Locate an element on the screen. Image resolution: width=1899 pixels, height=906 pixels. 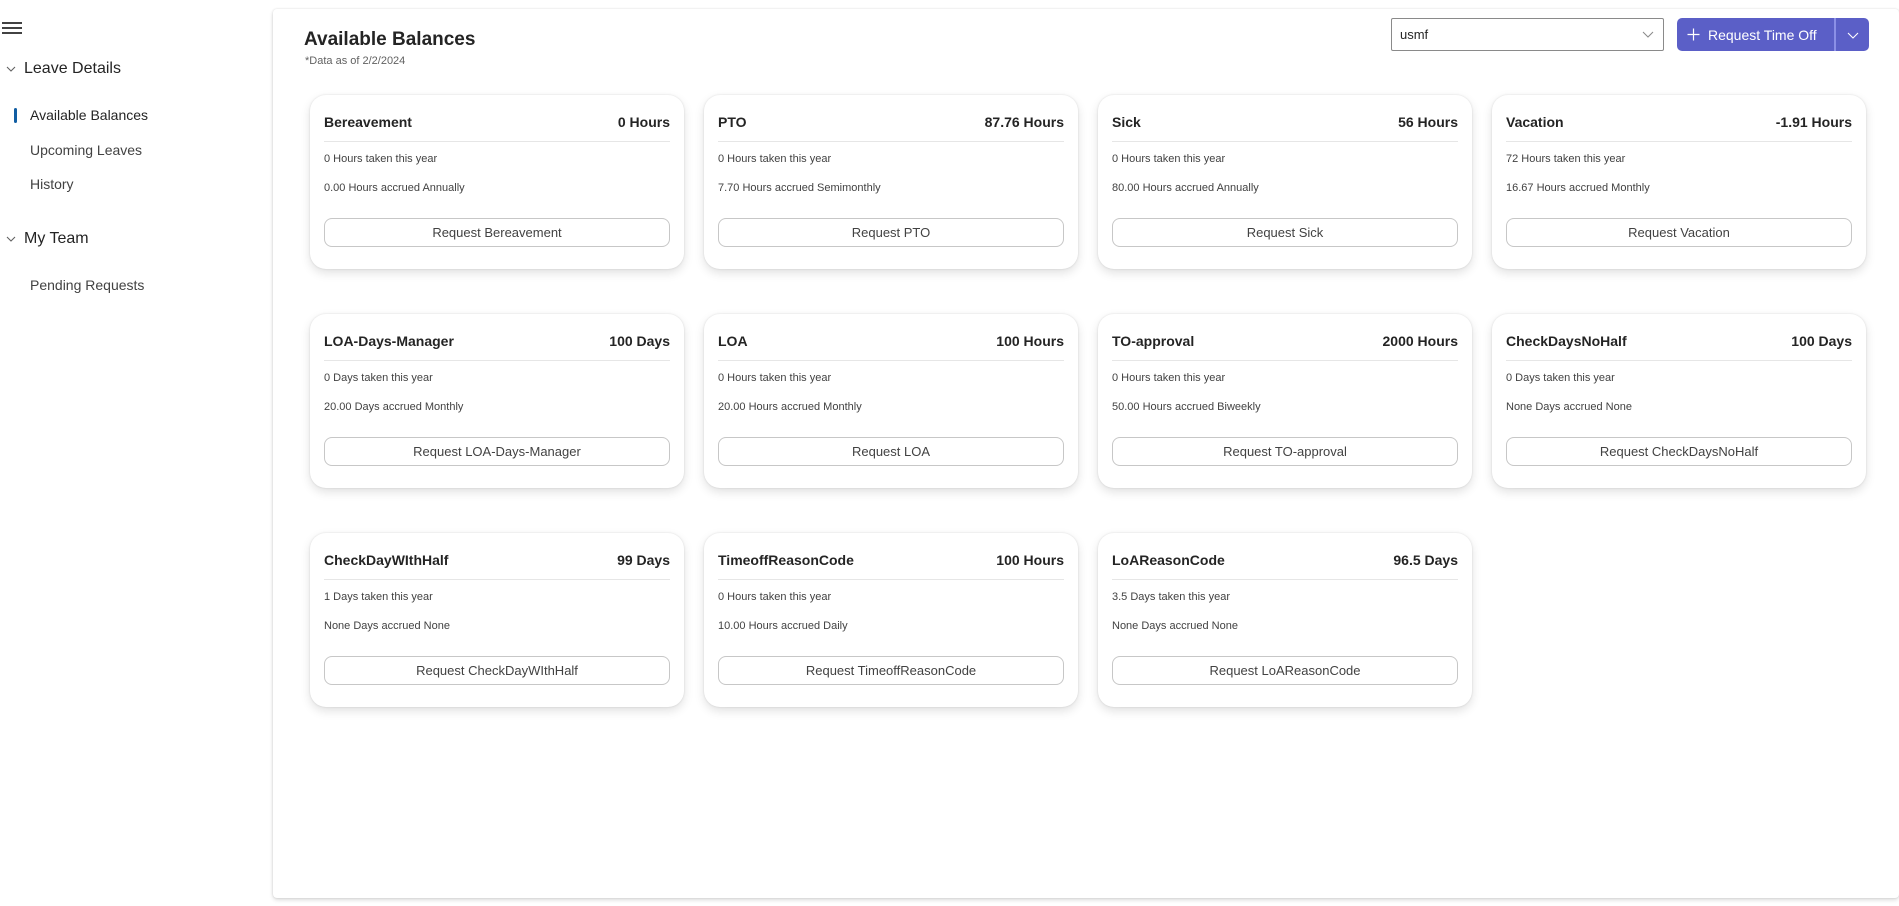
request-leave-button: Request TO-approval is located at coordinates (1285, 451).